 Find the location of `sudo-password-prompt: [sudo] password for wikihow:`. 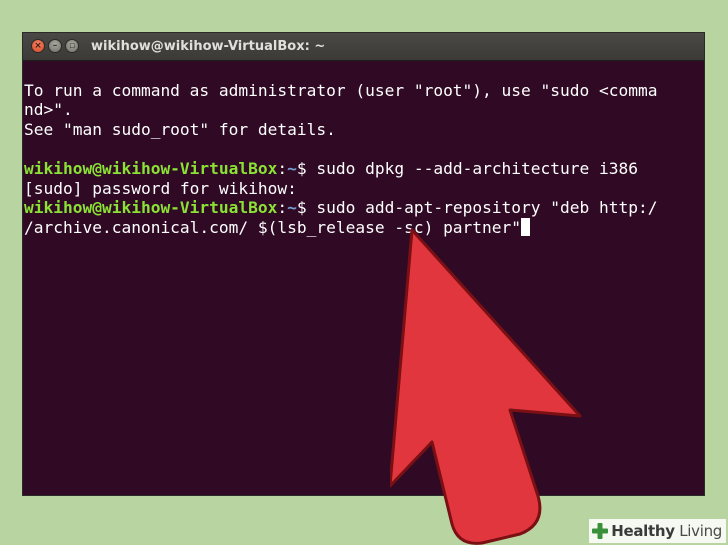

sudo-password-prompt: [sudo] password for wikihow: is located at coordinates (160, 188).